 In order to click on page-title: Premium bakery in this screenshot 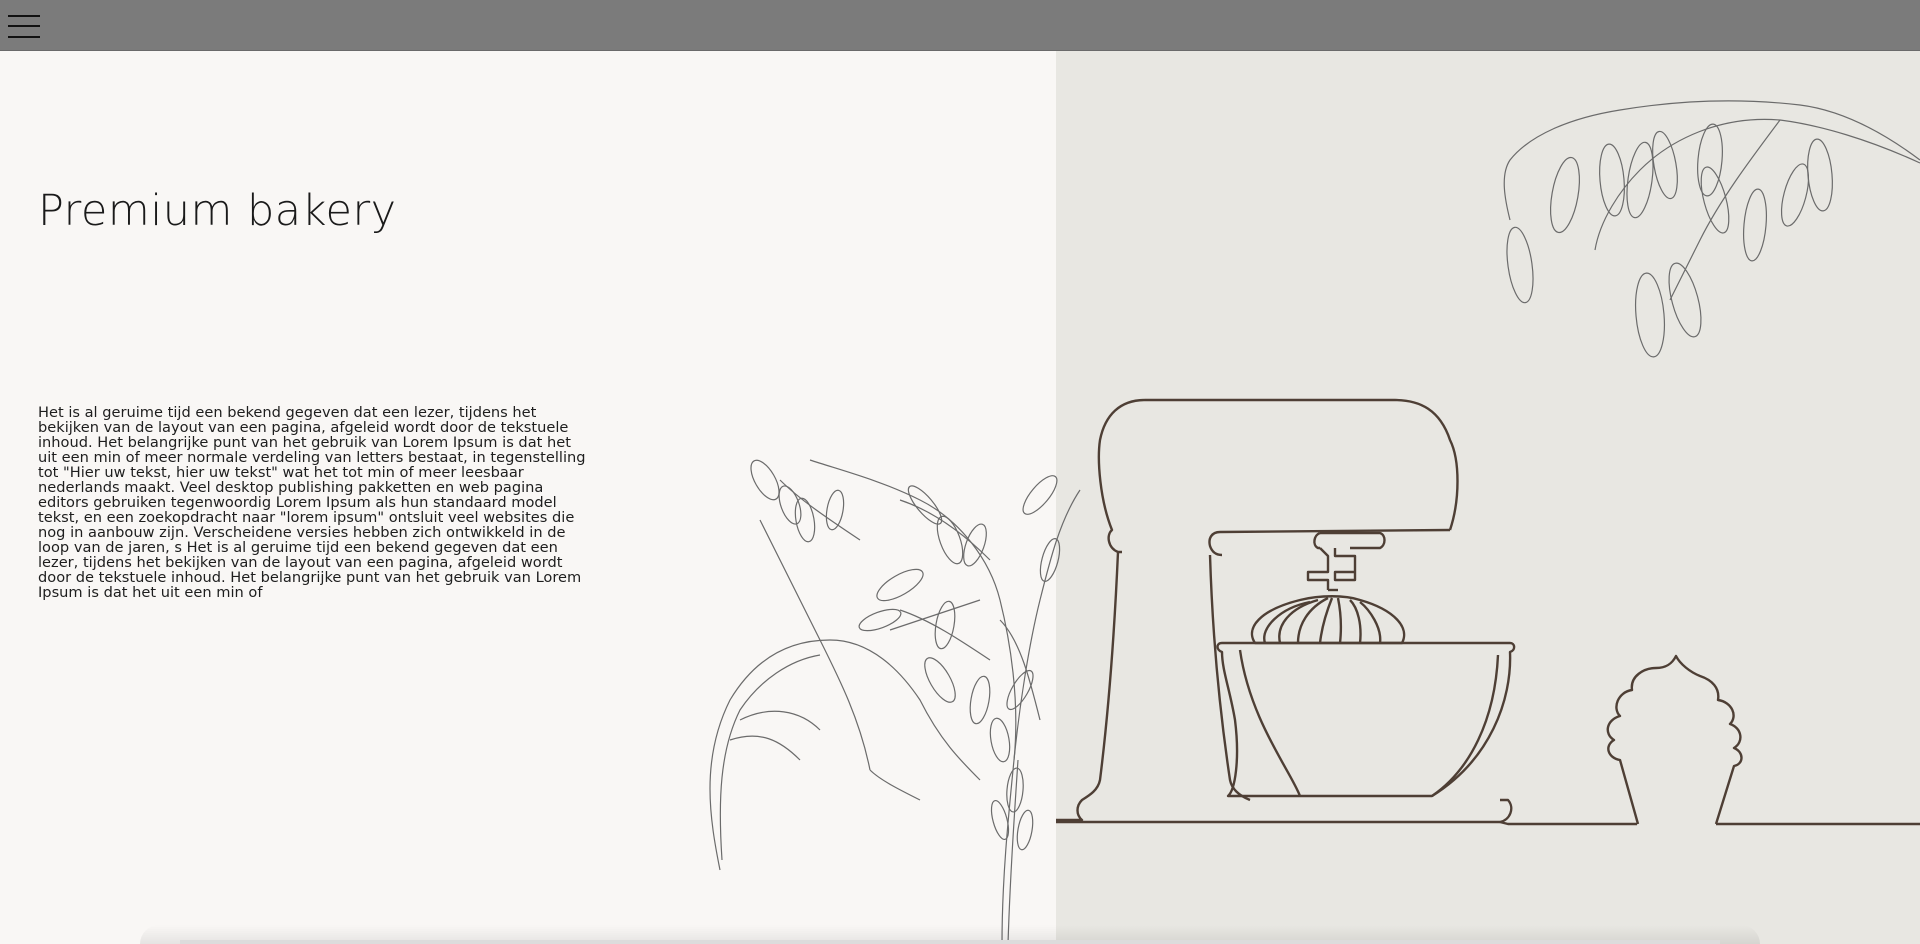, I will do `click(217, 211)`.